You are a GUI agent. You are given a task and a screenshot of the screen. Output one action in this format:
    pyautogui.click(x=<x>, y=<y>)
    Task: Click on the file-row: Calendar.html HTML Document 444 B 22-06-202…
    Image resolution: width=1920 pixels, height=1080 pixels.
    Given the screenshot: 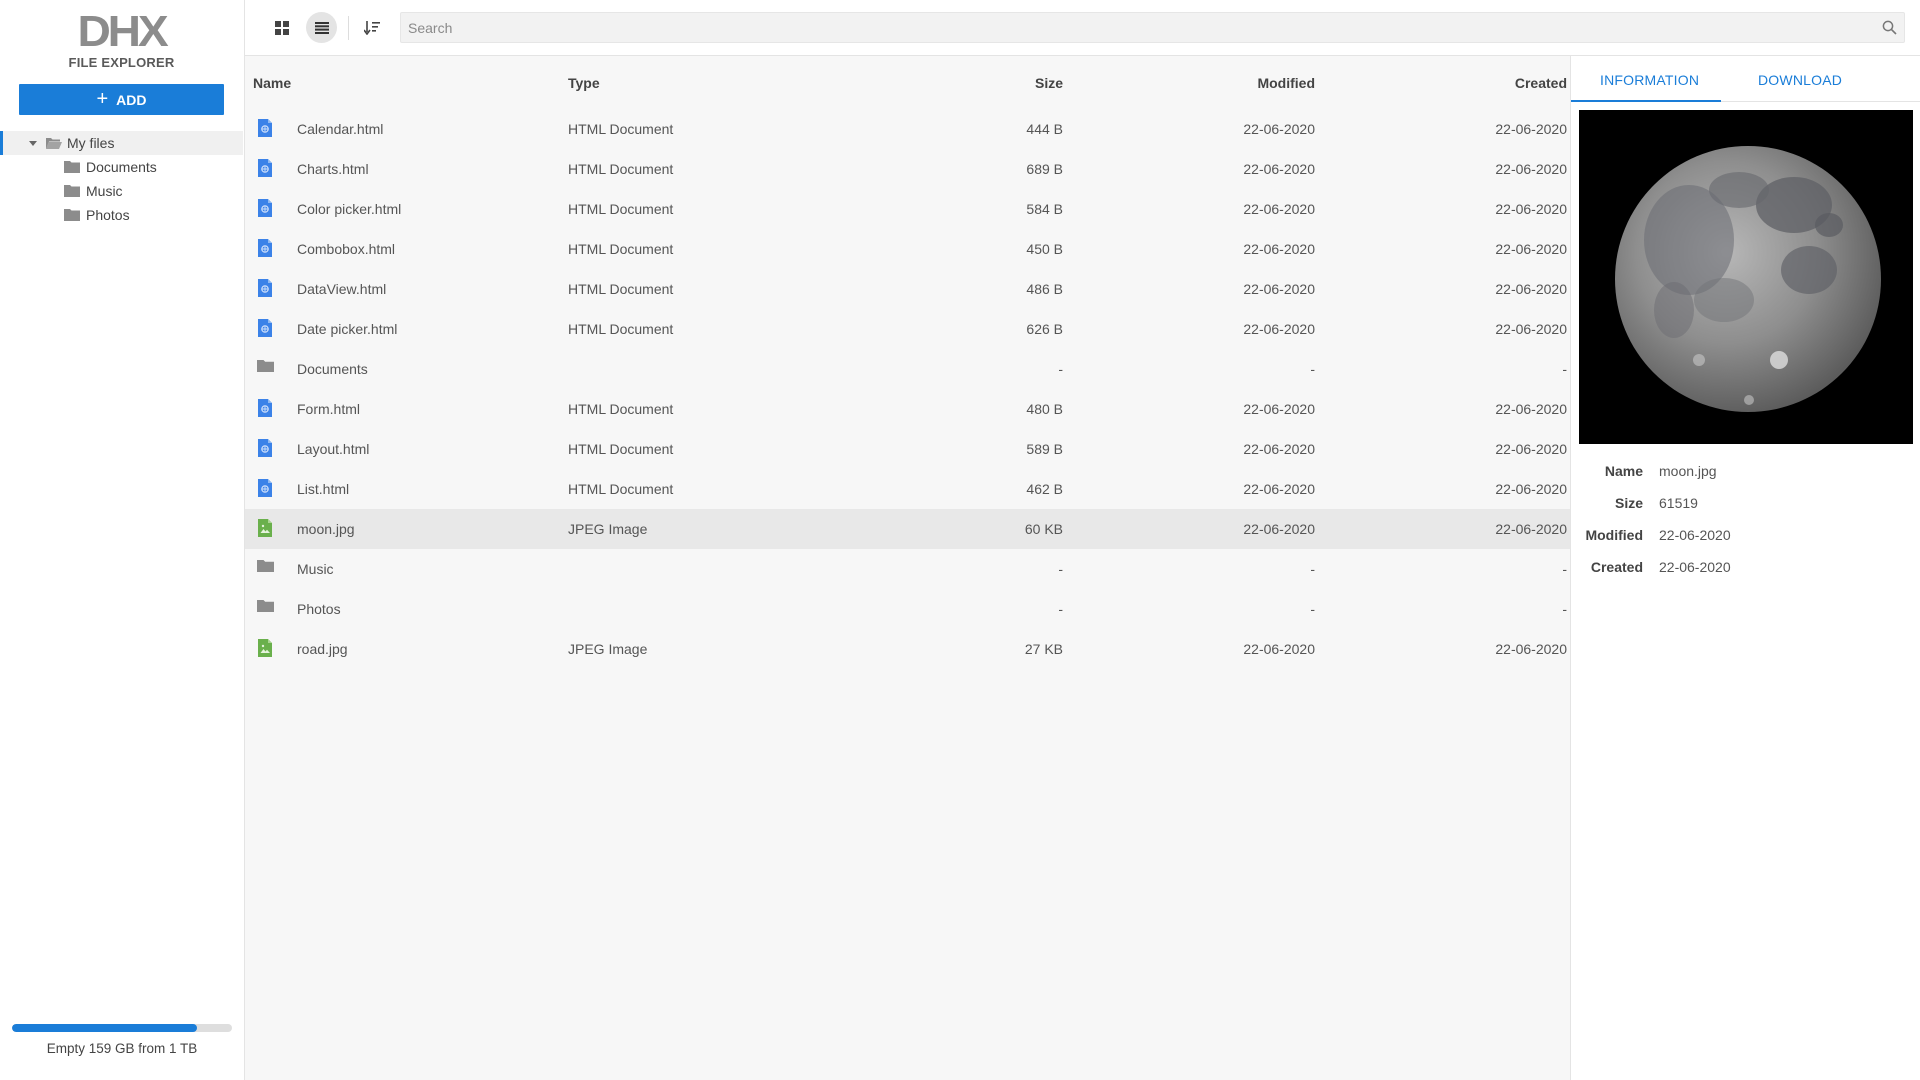 What is the action you would take?
    pyautogui.click(x=907, y=129)
    